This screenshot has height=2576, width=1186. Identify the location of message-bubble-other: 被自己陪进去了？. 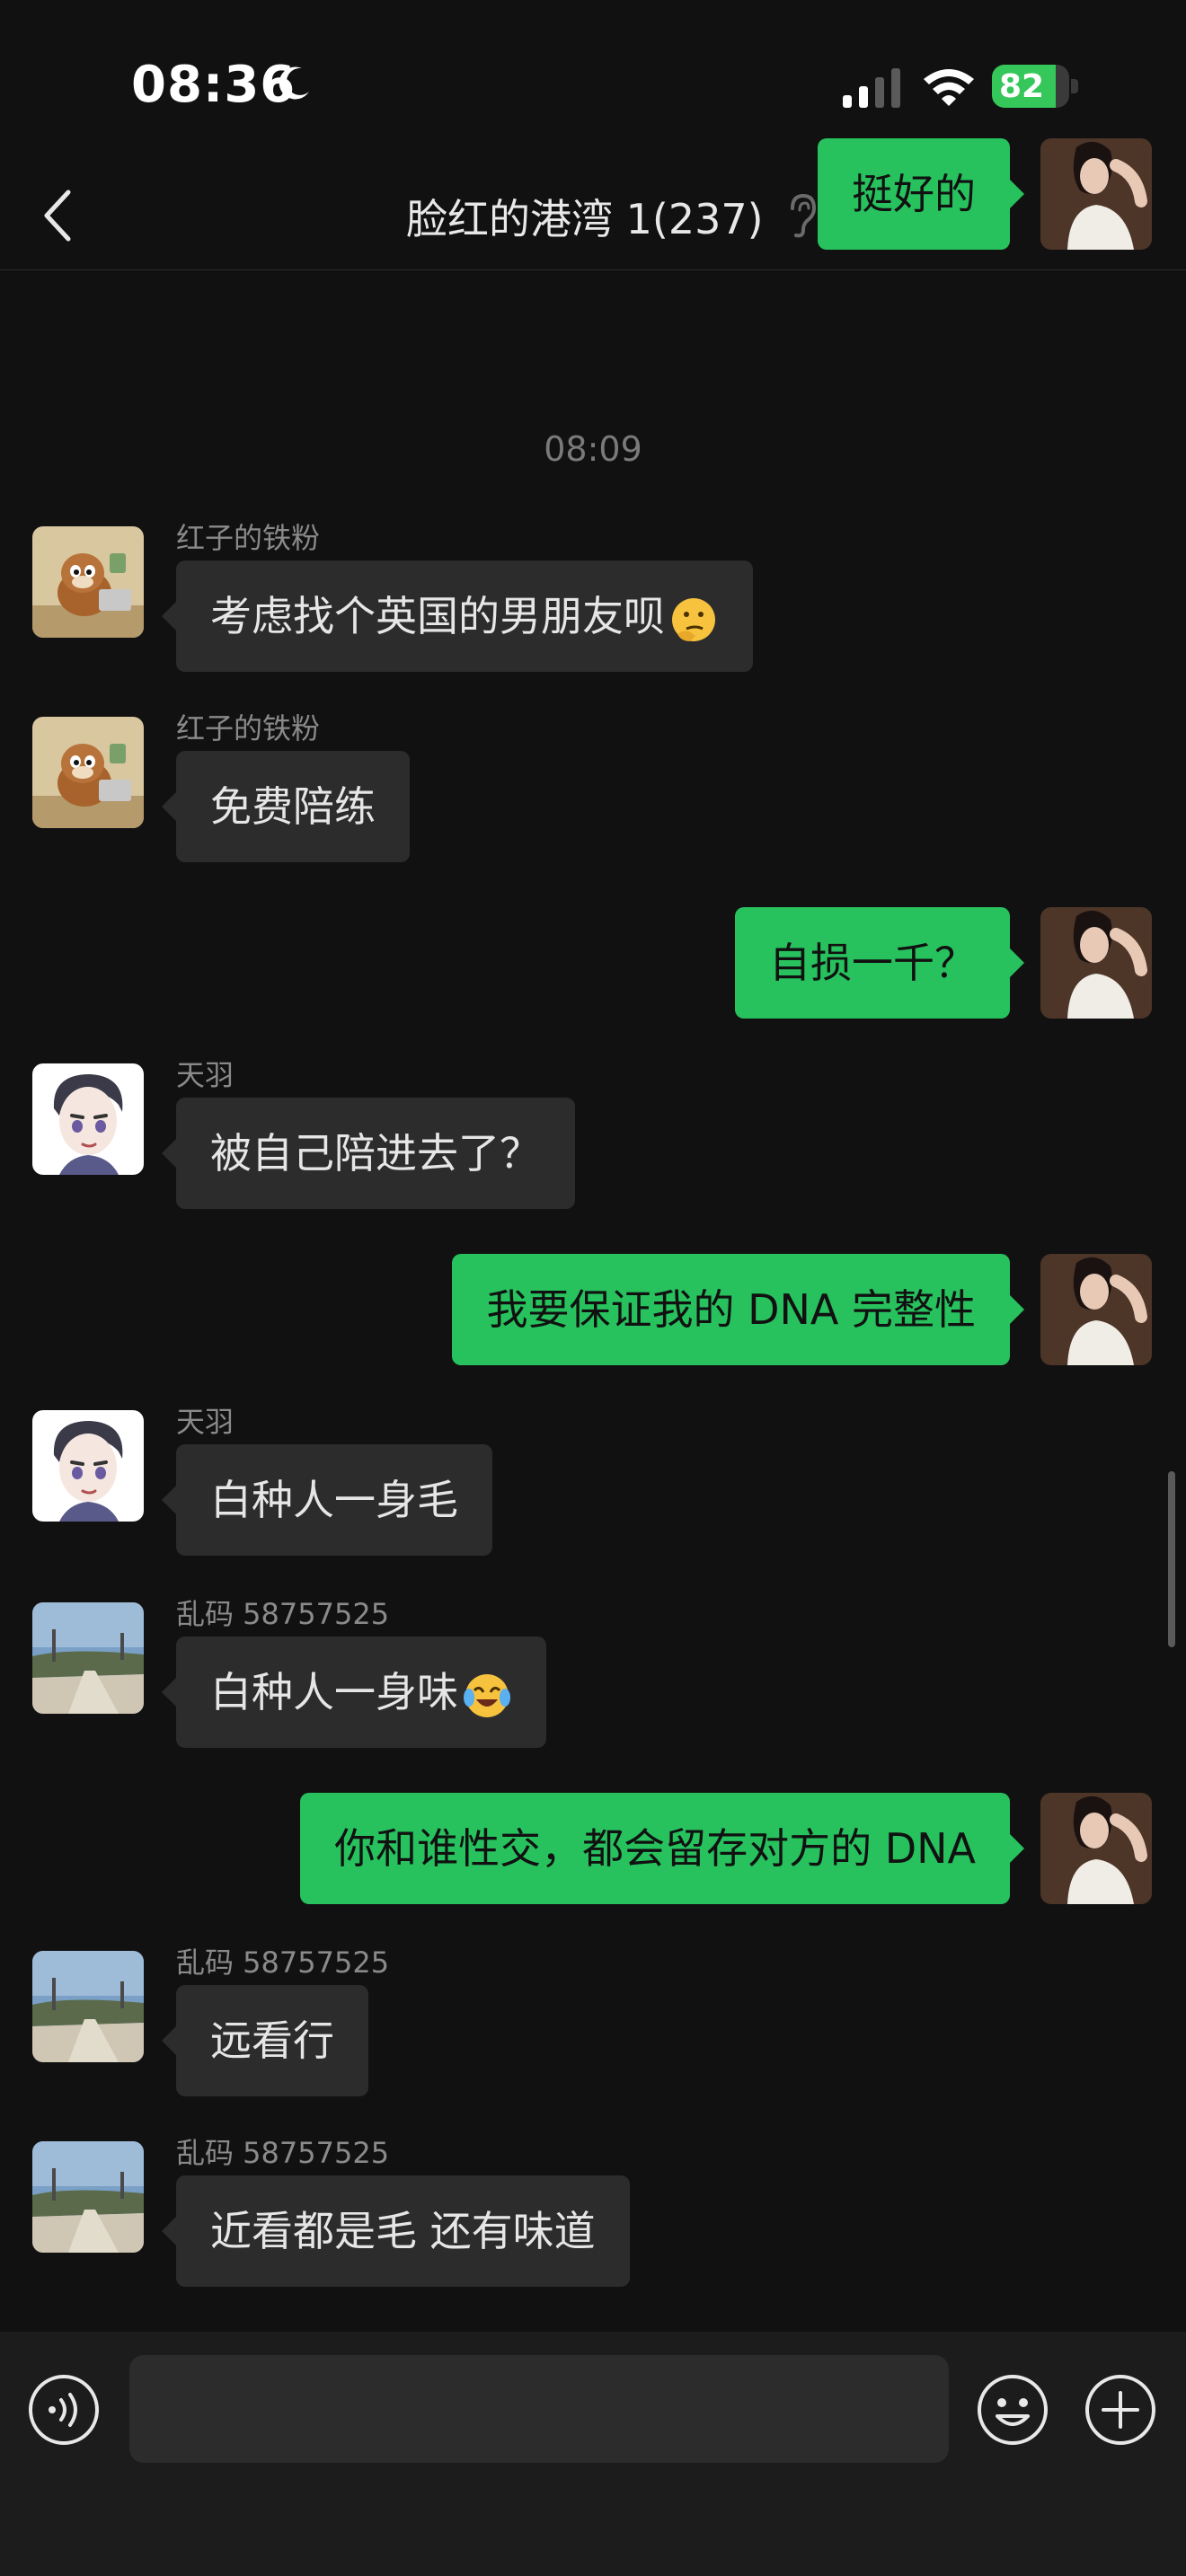
(368, 1153).